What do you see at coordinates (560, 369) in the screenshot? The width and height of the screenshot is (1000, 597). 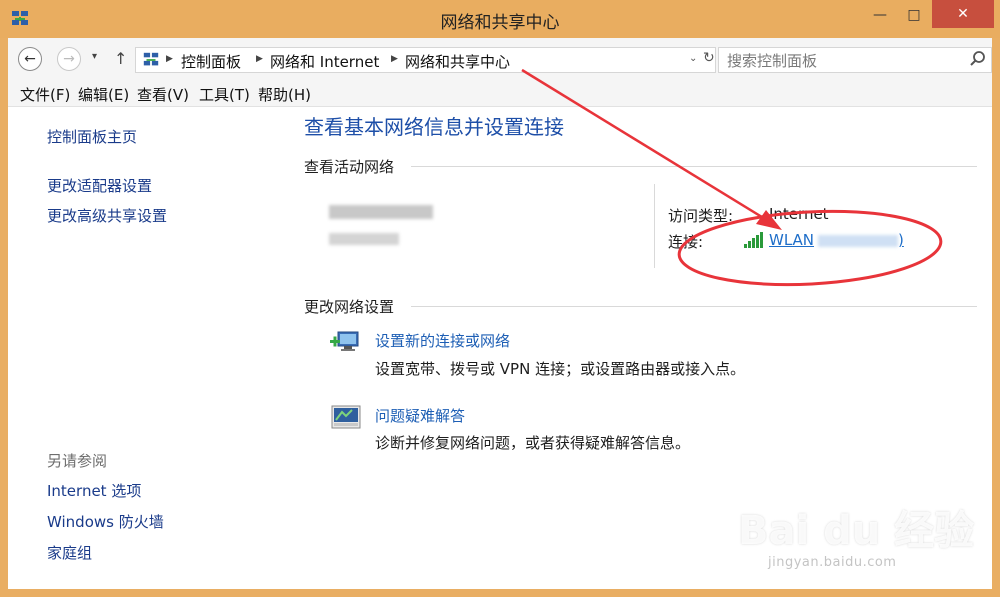 I see `setup-new-connection-desc: 设置宽带、拨号或 VPN 连接；或设置路由器或接入点。` at bounding box center [560, 369].